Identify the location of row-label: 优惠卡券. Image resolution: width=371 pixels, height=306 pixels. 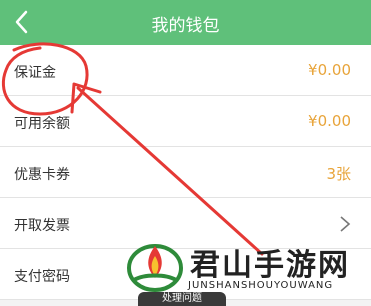
(42, 175).